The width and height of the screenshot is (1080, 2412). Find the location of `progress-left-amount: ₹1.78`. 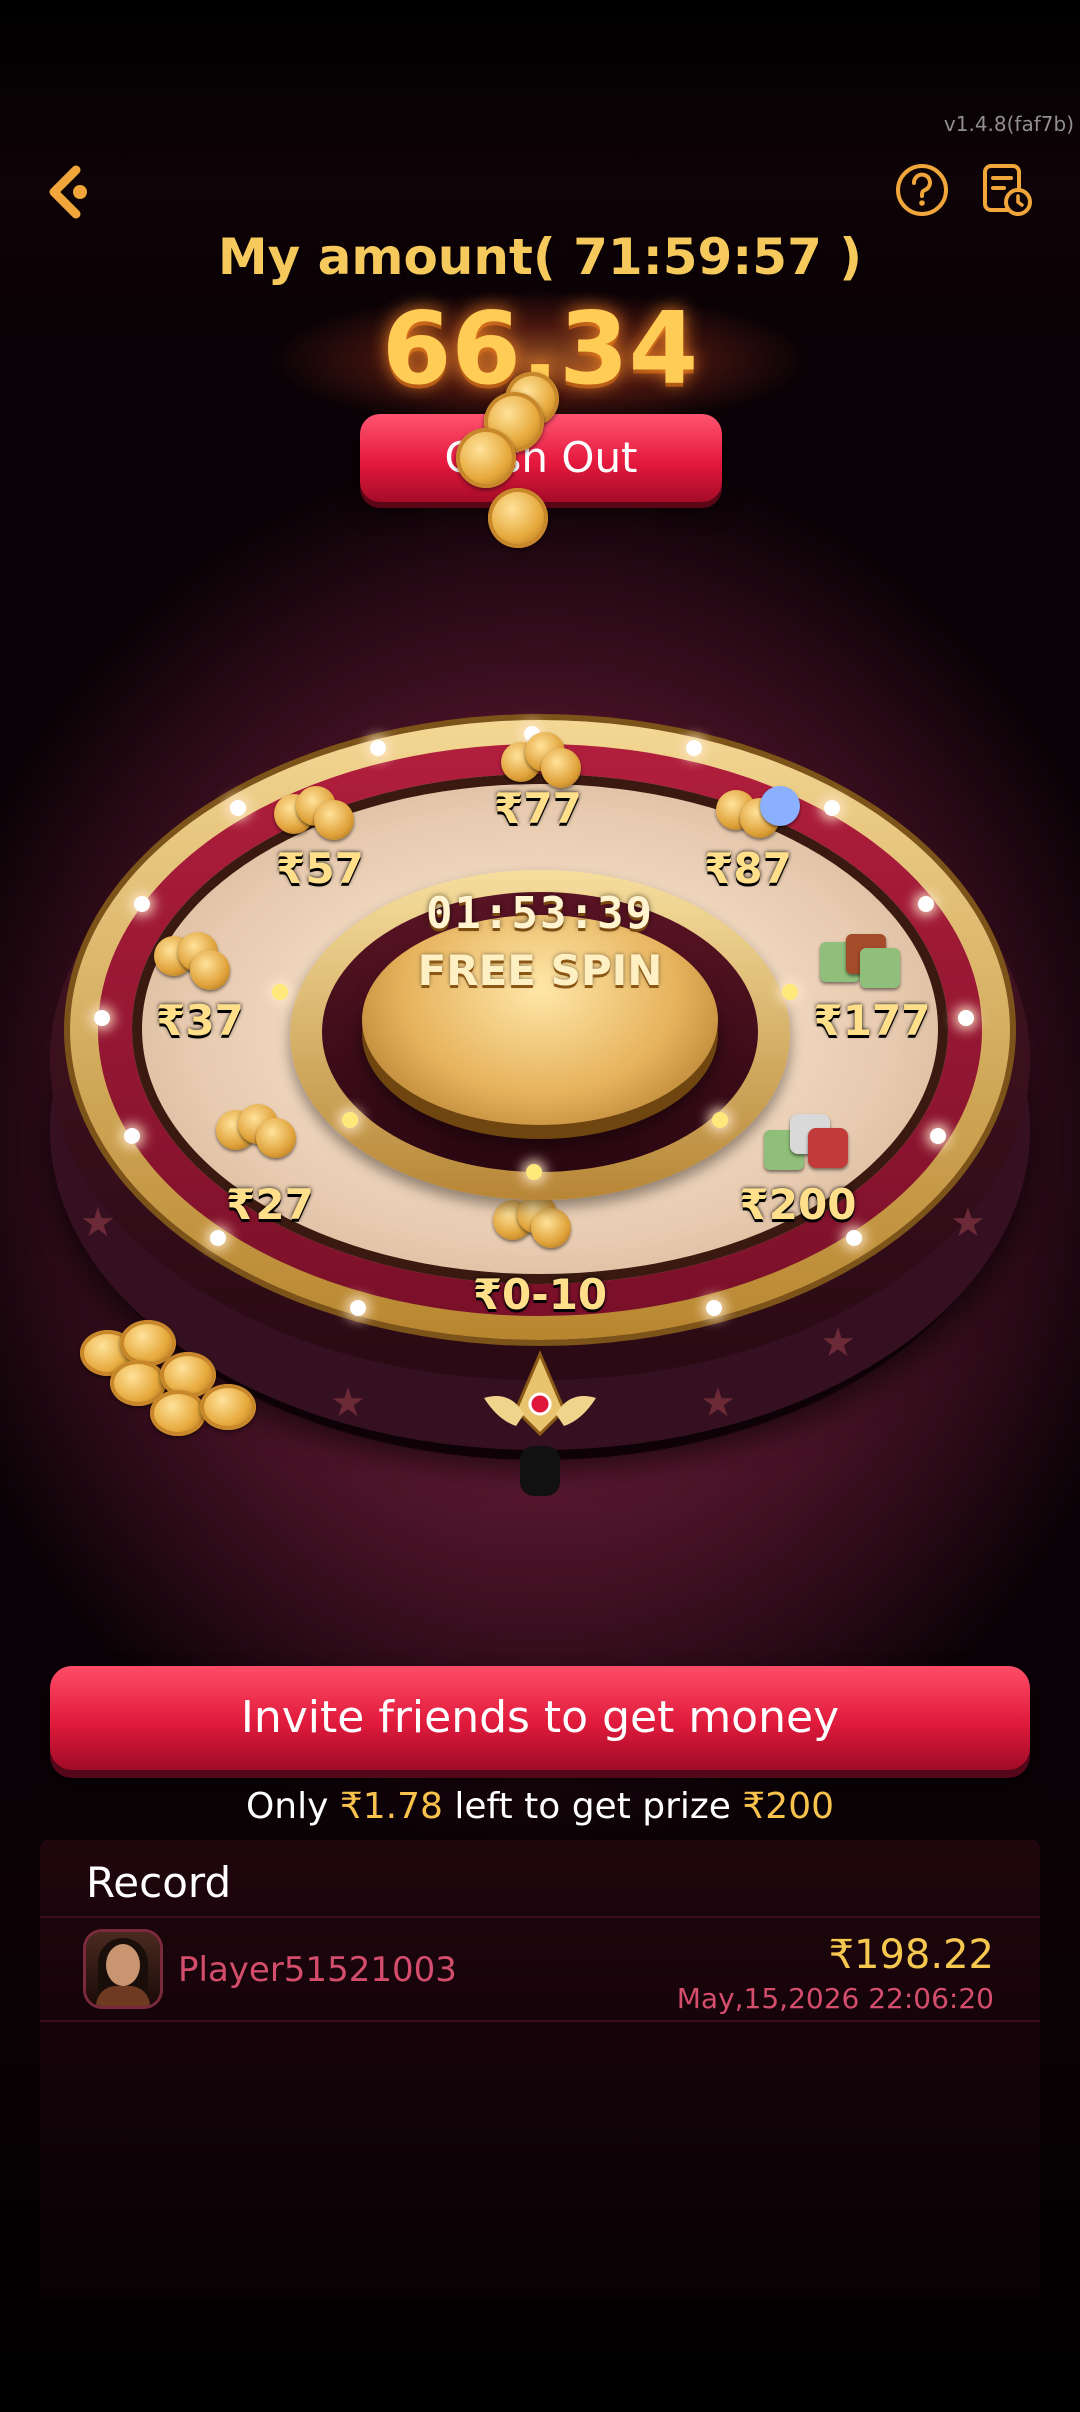

progress-left-amount: ₹1.78 is located at coordinates (391, 1806).